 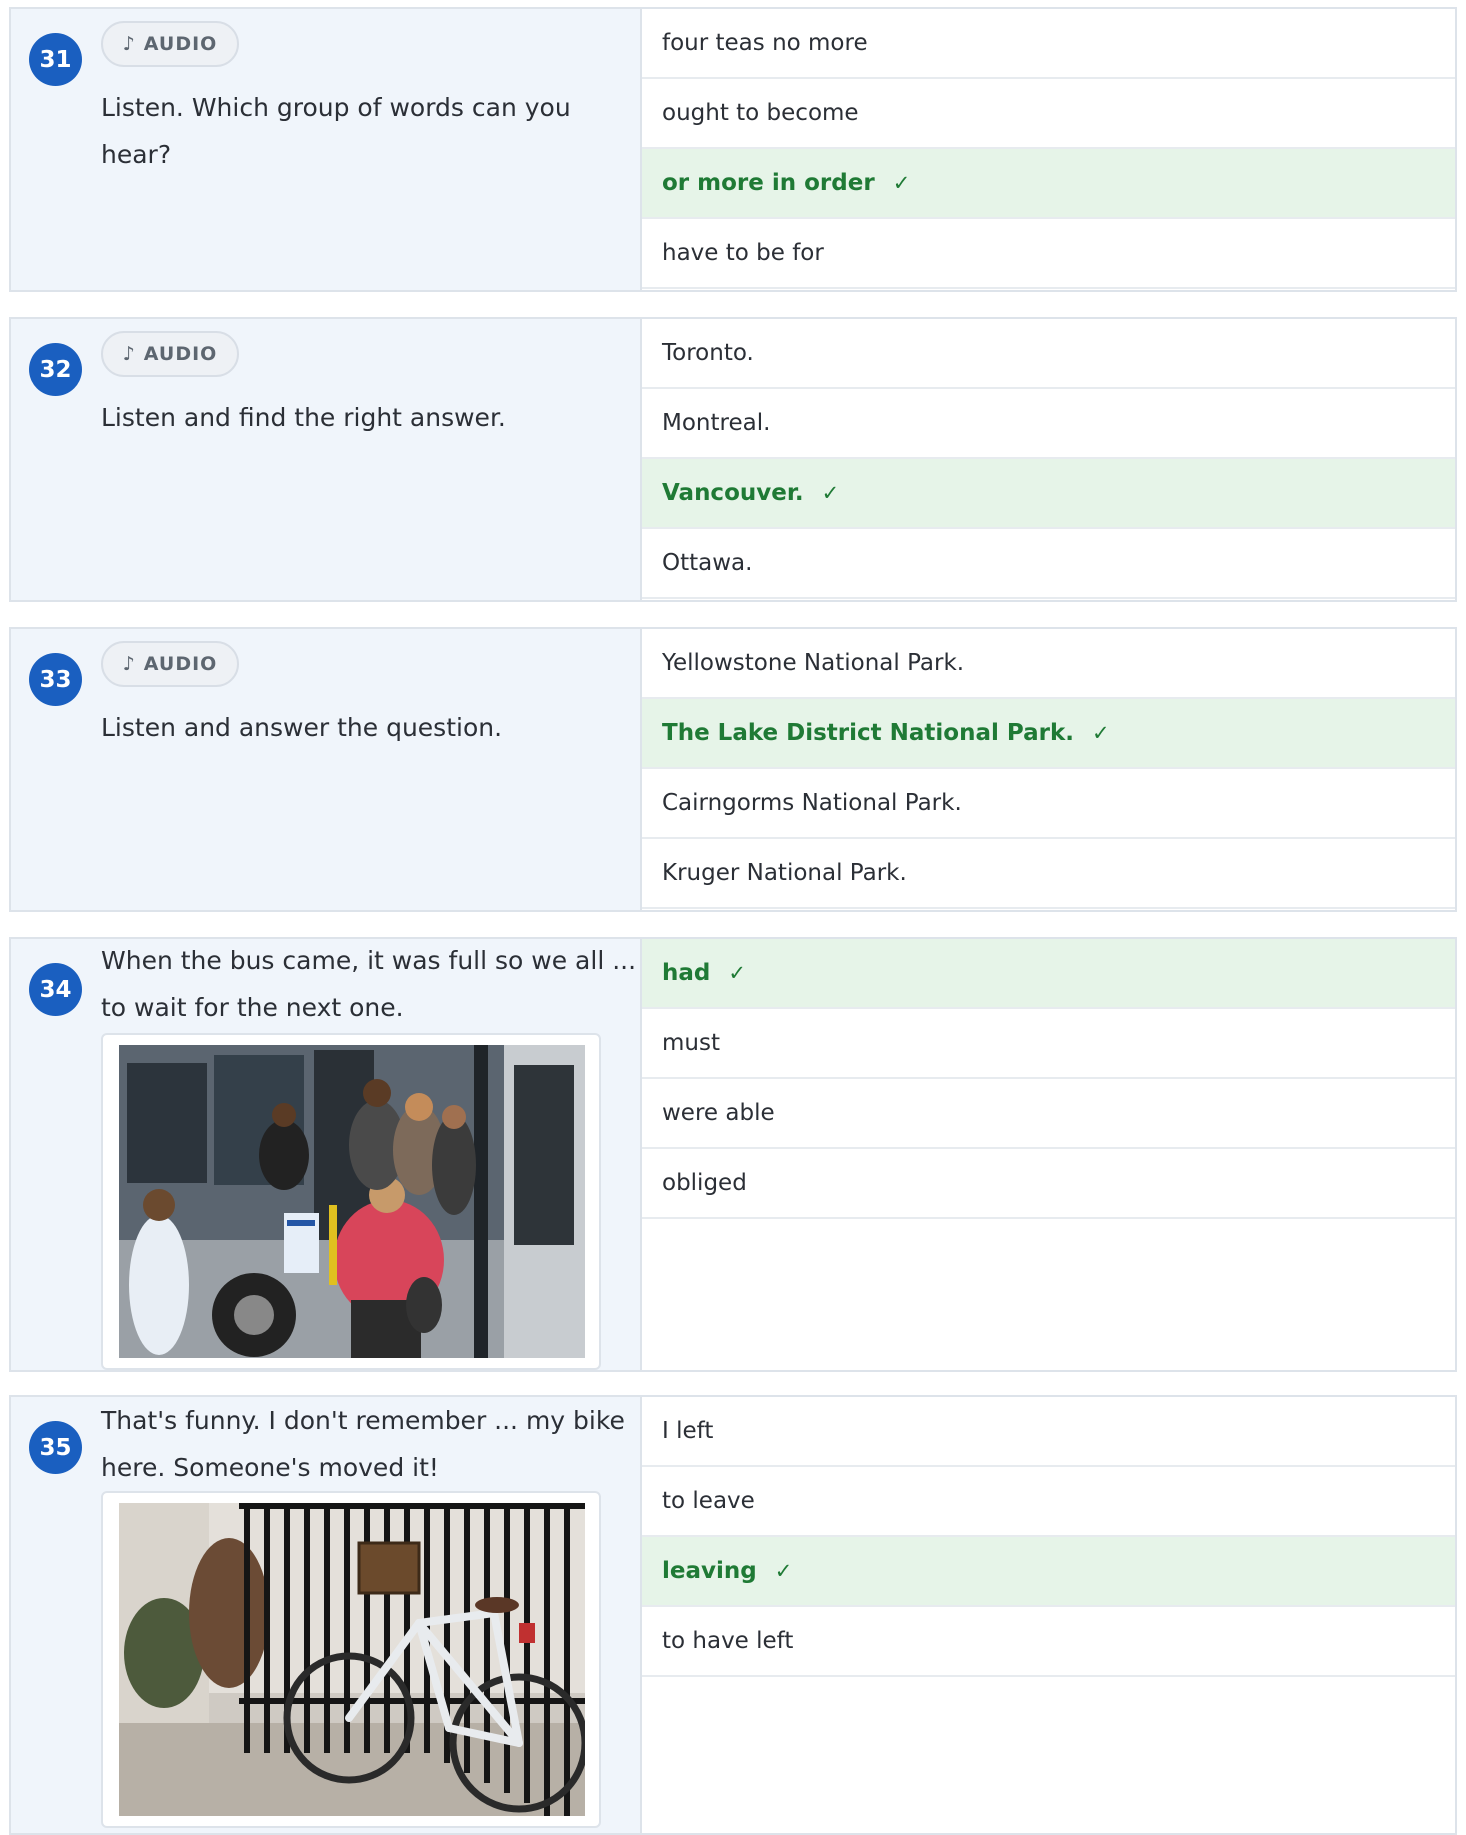 I want to click on bus-photo-frame, so click(x=351, y=1201).